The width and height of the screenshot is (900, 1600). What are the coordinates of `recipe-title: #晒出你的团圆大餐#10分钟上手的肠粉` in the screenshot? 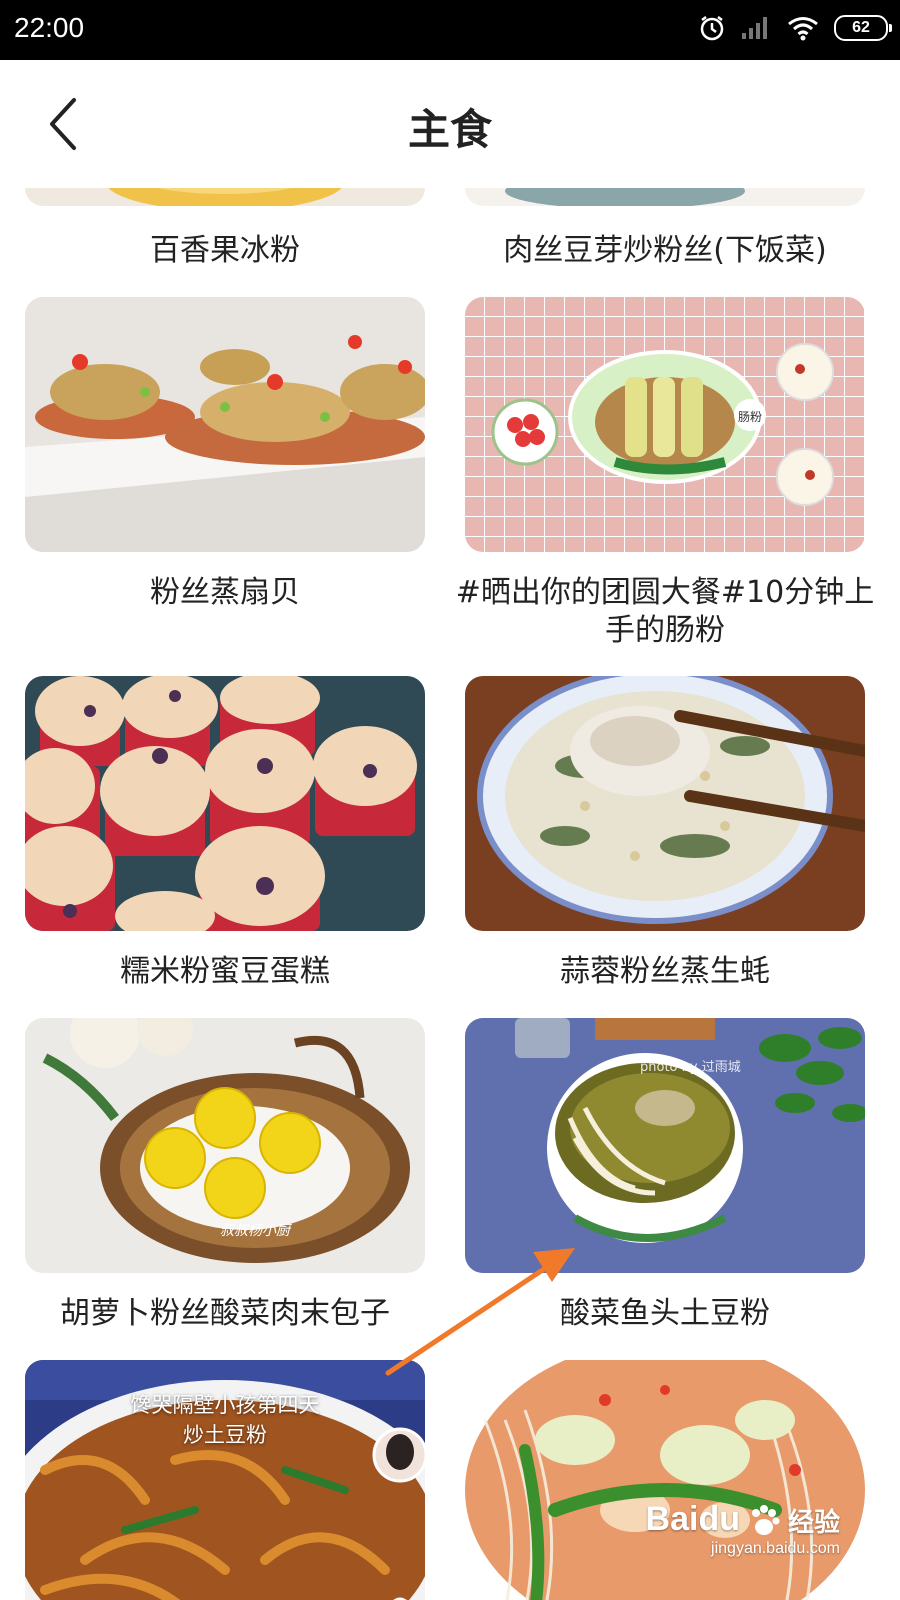 It's located at (665, 612).